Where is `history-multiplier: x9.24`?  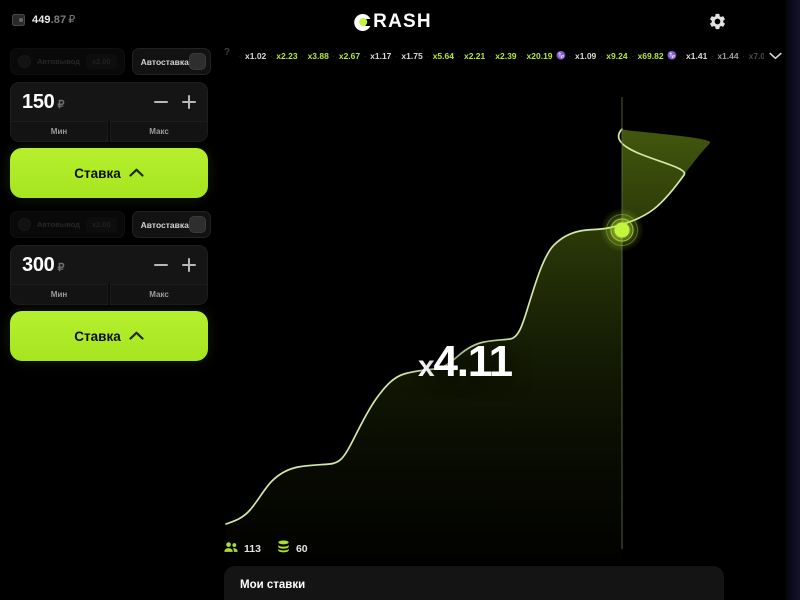 history-multiplier: x9.24 is located at coordinates (617, 55).